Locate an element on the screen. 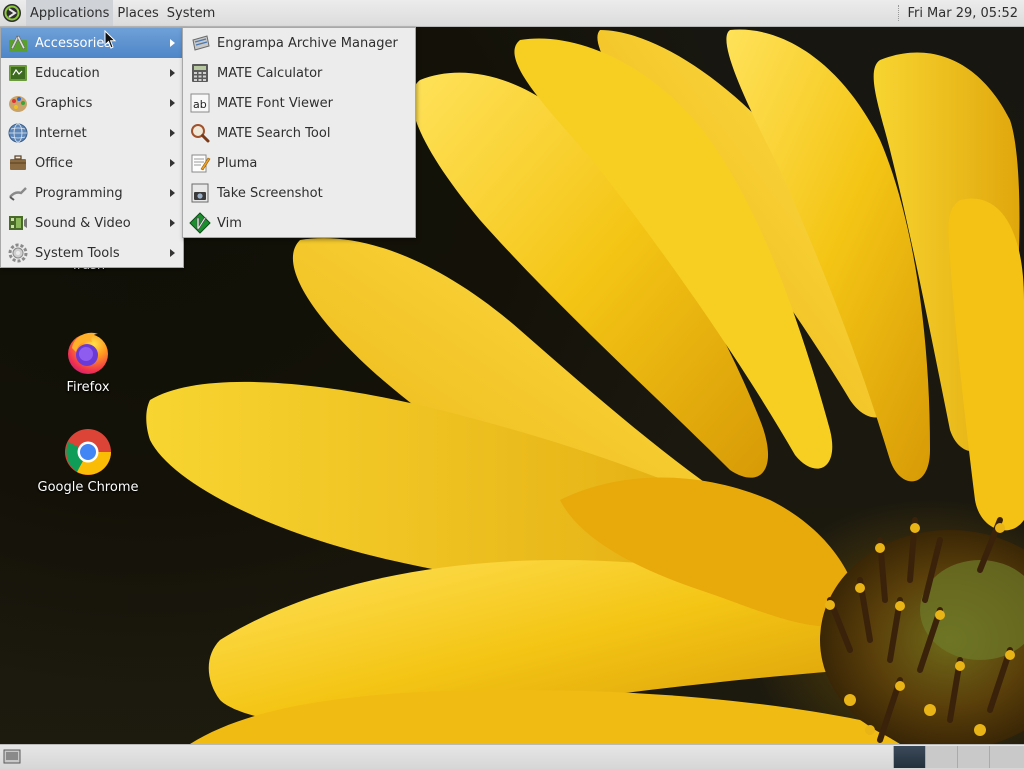  menu-item-label: MATE Calculator is located at coordinates (270, 73).